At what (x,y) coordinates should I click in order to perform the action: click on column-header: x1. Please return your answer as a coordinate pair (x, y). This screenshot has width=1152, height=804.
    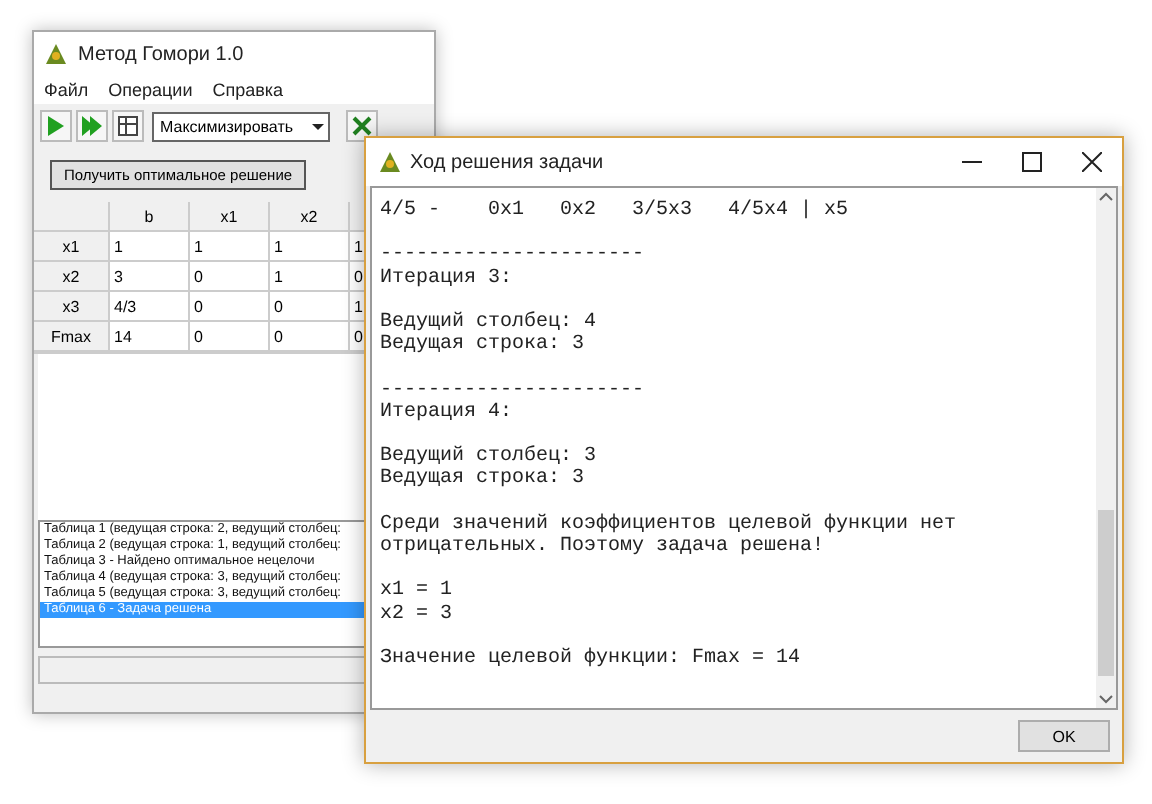
    Looking at the image, I should click on (230, 217).